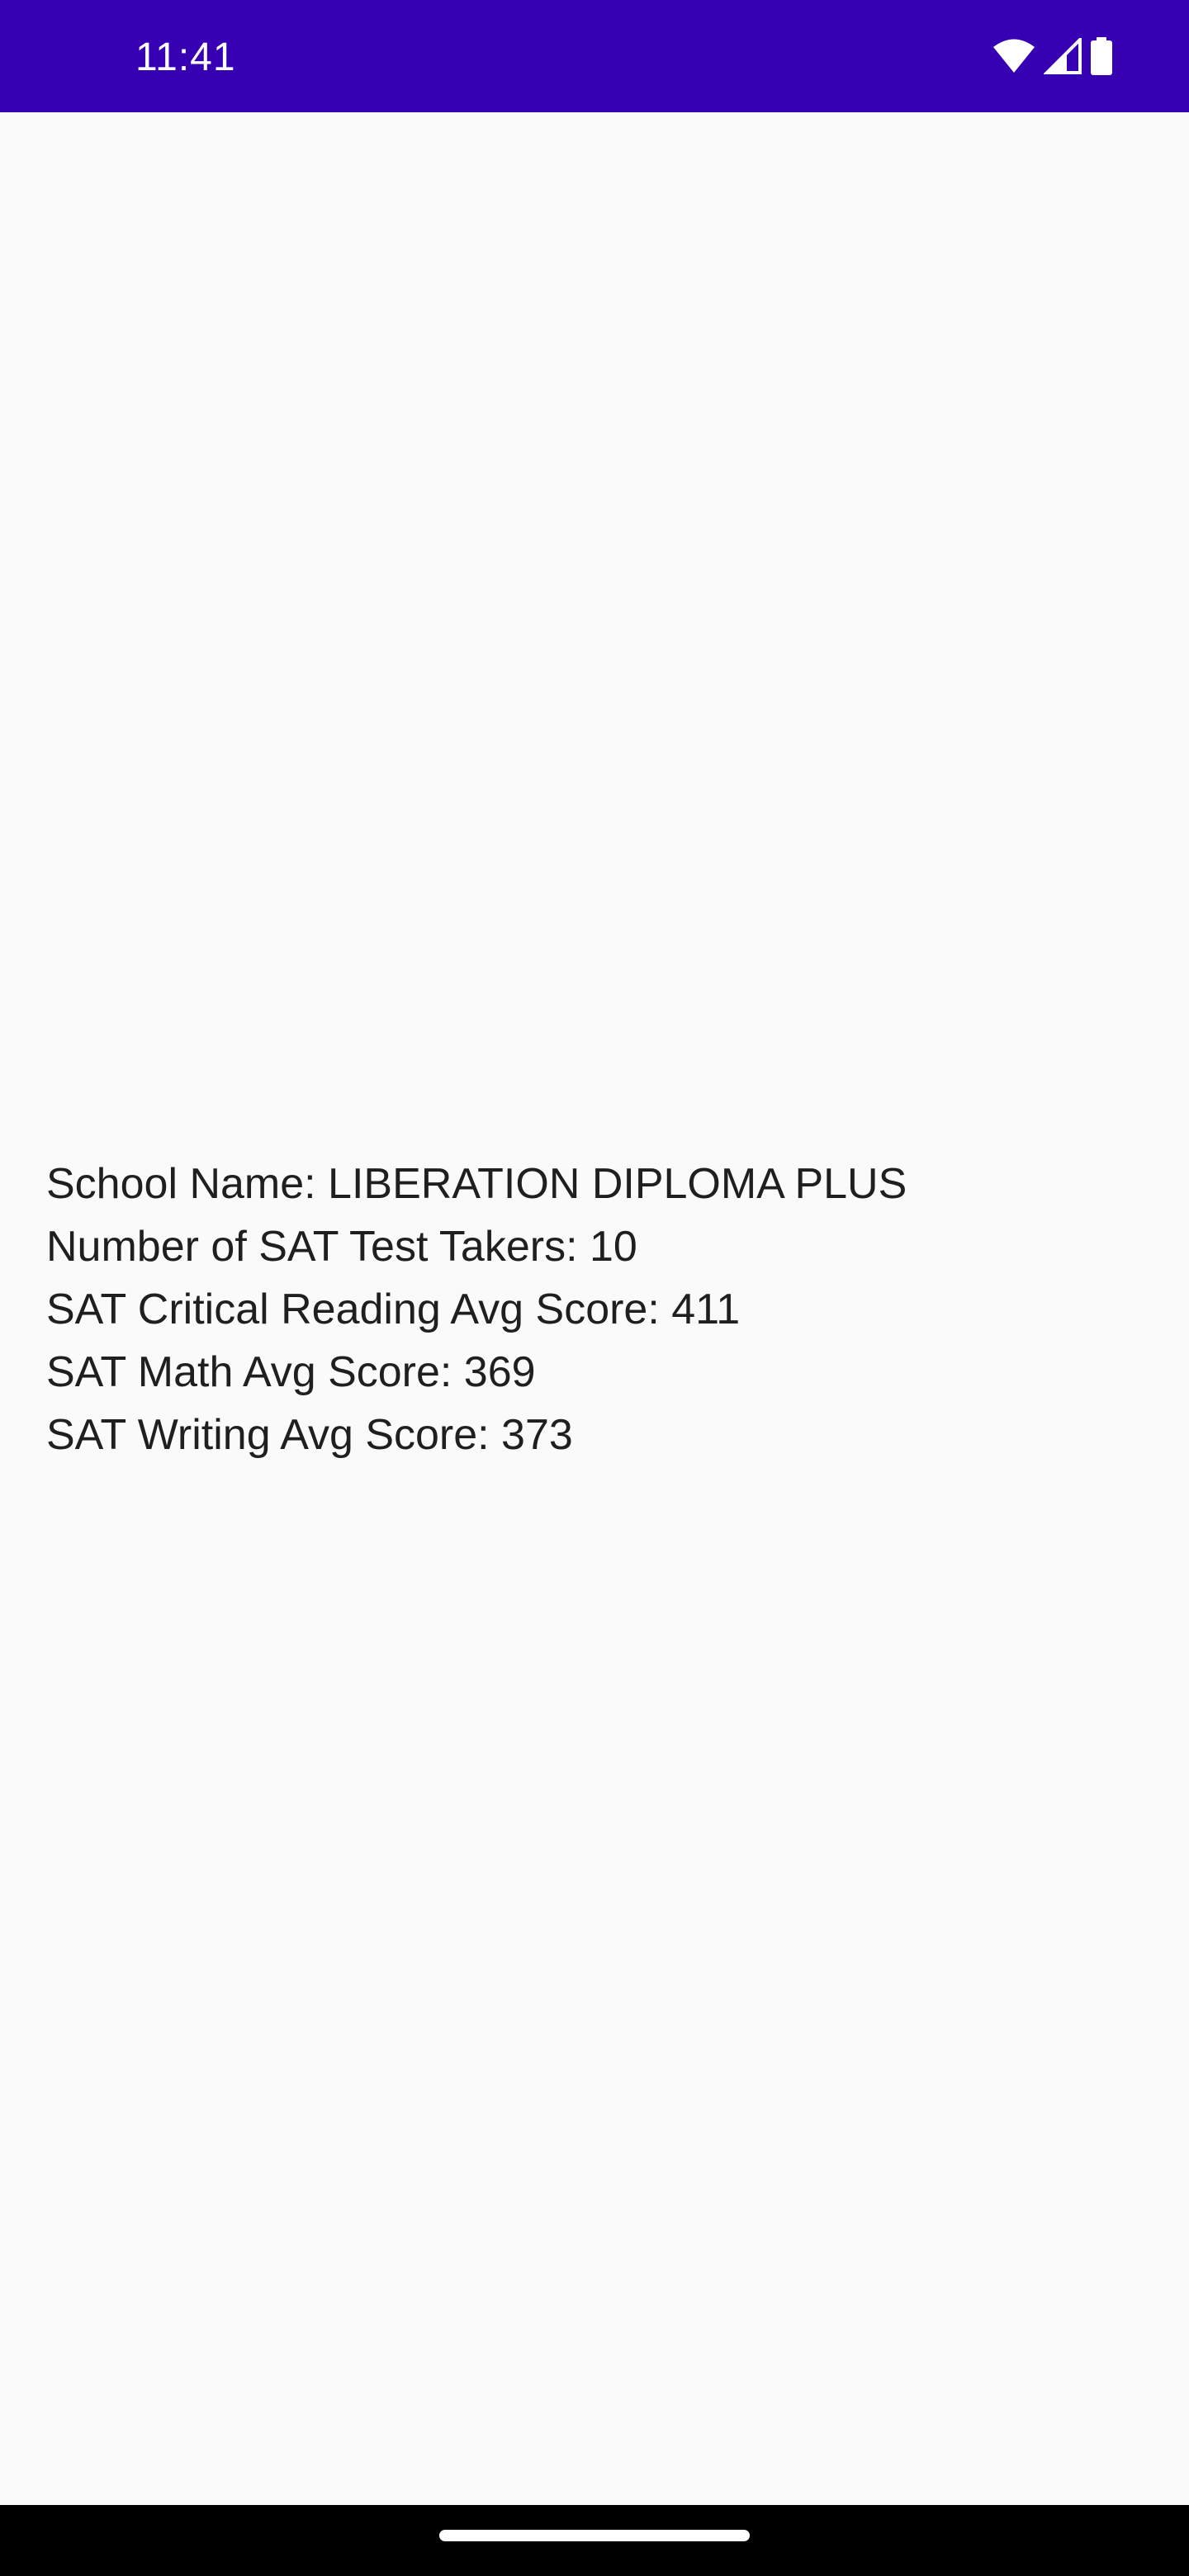 The height and width of the screenshot is (2576, 1189). What do you see at coordinates (1101, 56) in the screenshot?
I see `battery-icon` at bounding box center [1101, 56].